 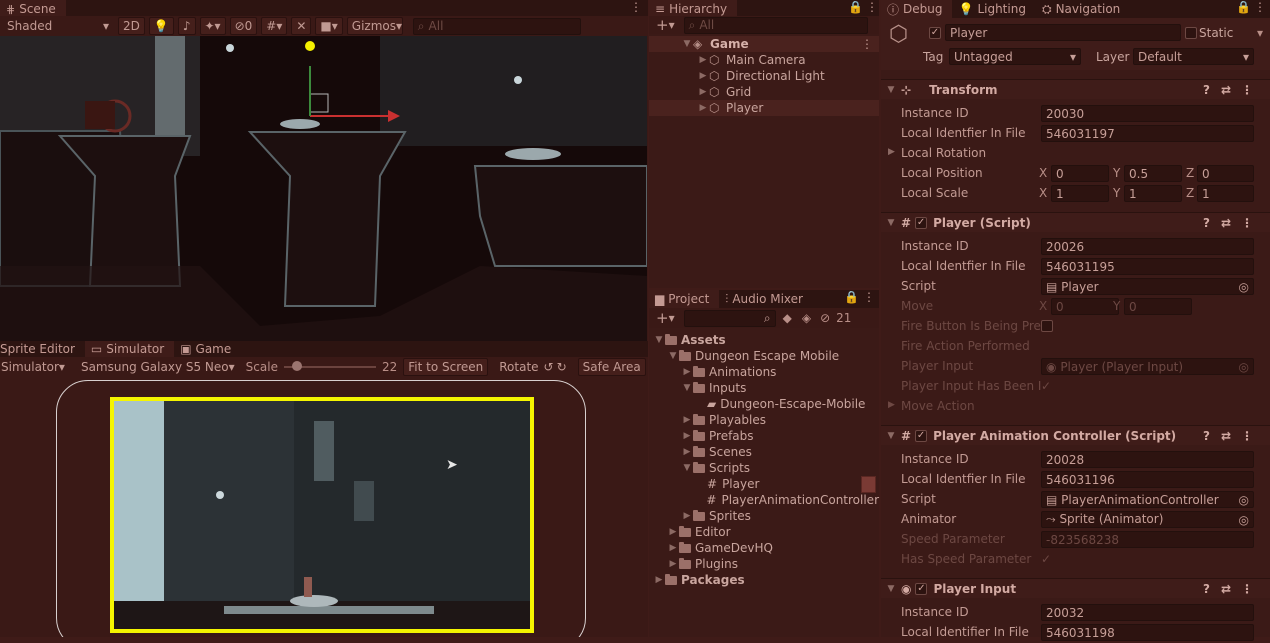 What do you see at coordinates (729, 318) in the screenshot?
I see `project-search-input: ⌕` at bounding box center [729, 318].